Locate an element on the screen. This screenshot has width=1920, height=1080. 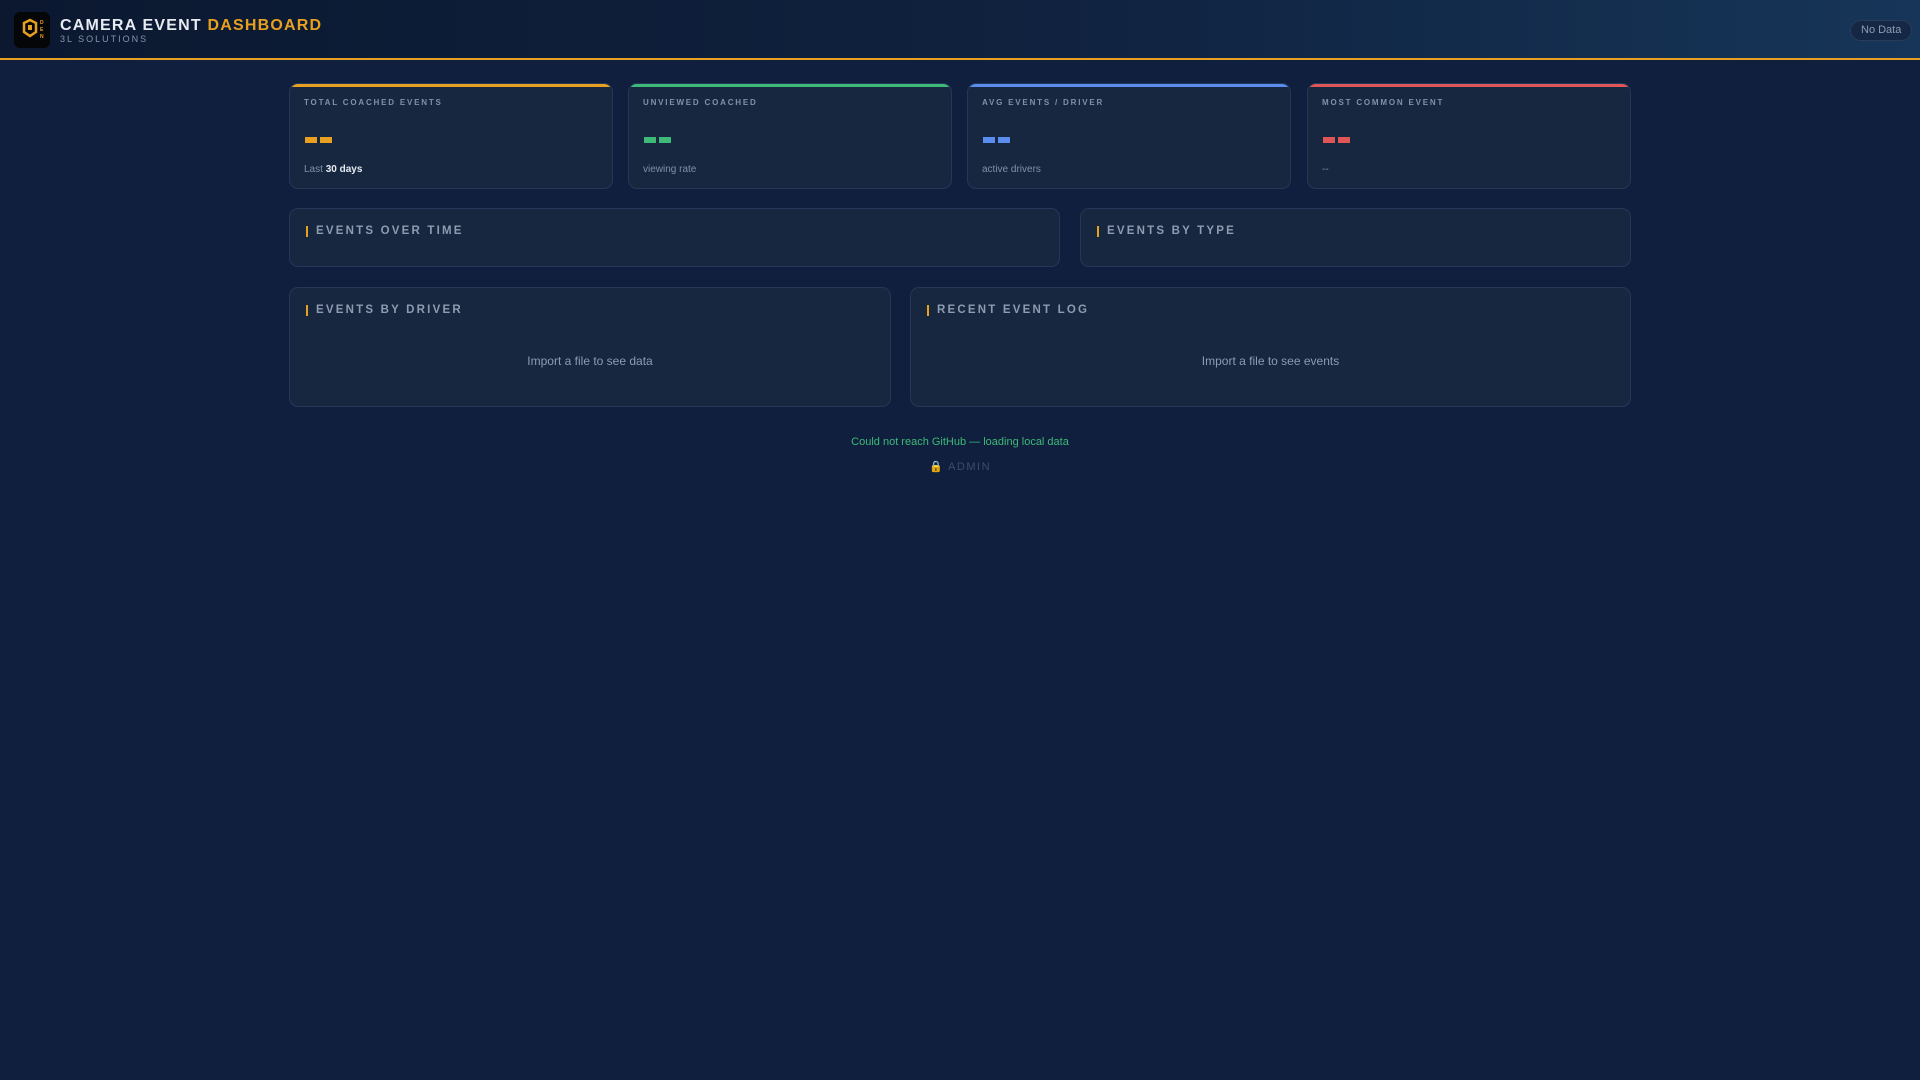
card-subtext: Last 30 days is located at coordinates (333, 169).